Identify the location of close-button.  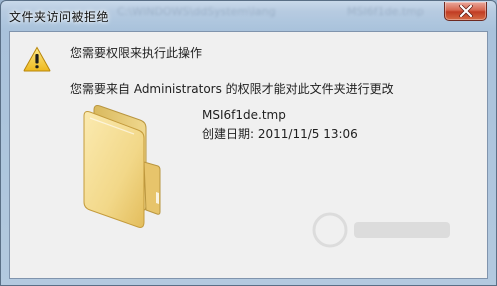
(465, 11).